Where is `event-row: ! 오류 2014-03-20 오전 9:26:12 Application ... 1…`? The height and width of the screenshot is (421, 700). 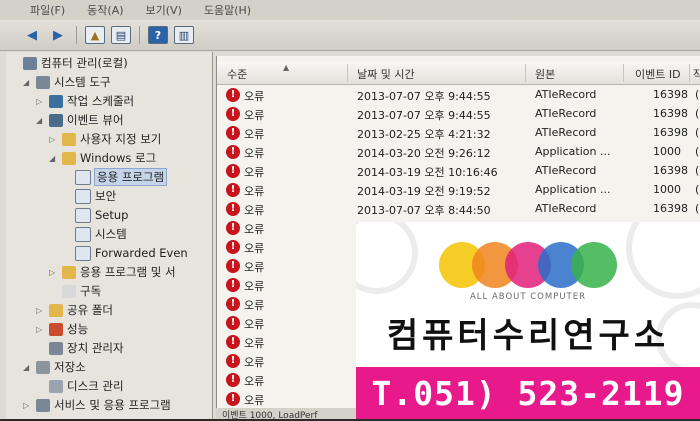
event-row: ! 오류 2014-03-20 오전 9:26:12 Application ... 1… is located at coordinates (458, 151).